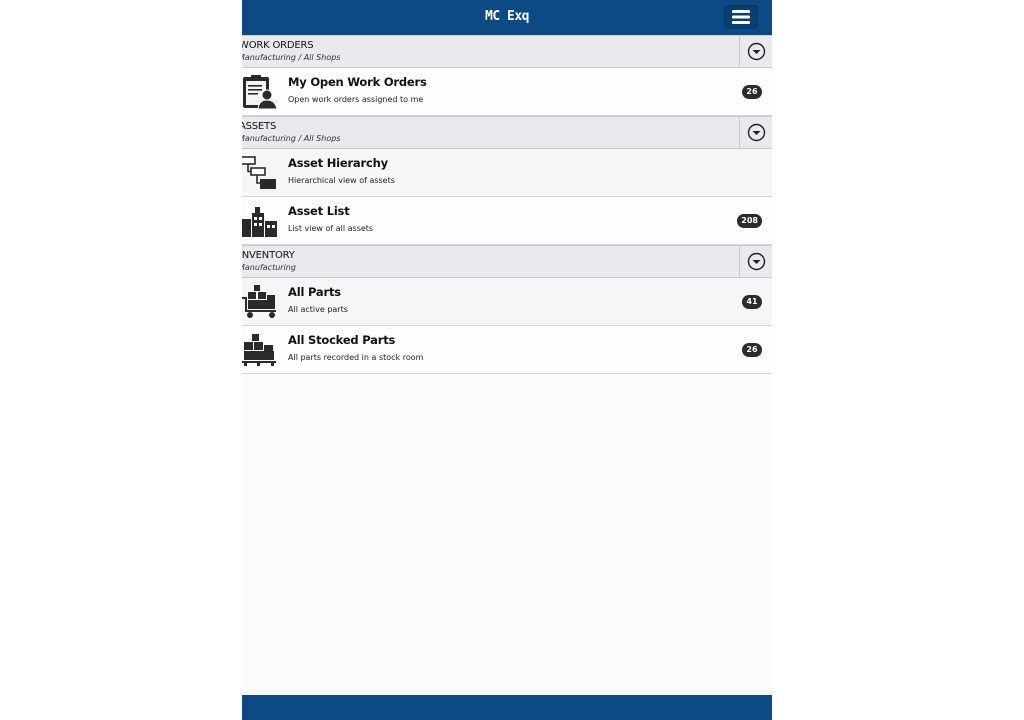 Image resolution: width=1024 pixels, height=720 pixels. Describe the element at coordinates (507, 261) in the screenshot. I see `section-header-inventory: INVENTORY Manufacturing` at that location.